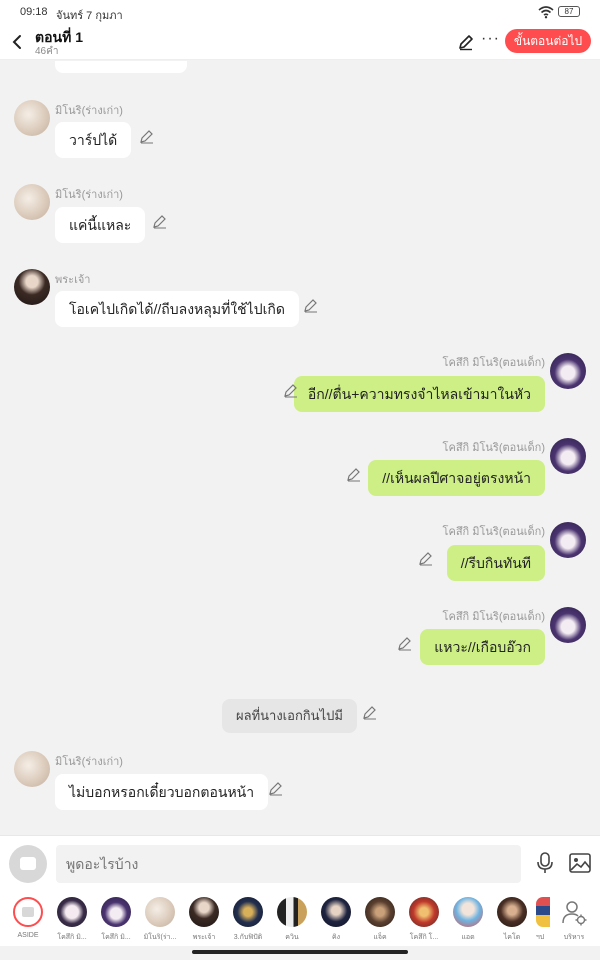 This screenshot has height=960, width=600. I want to click on character-item: แอด, so click(468, 920).